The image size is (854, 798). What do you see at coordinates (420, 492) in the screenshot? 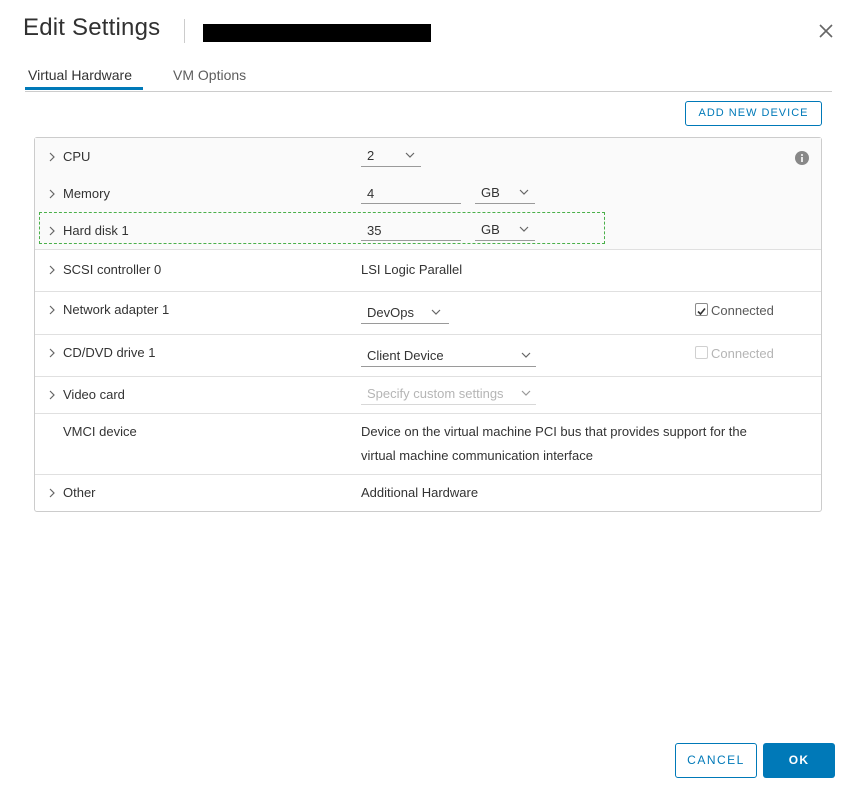
I see `other-value: Additional Hardware` at bounding box center [420, 492].